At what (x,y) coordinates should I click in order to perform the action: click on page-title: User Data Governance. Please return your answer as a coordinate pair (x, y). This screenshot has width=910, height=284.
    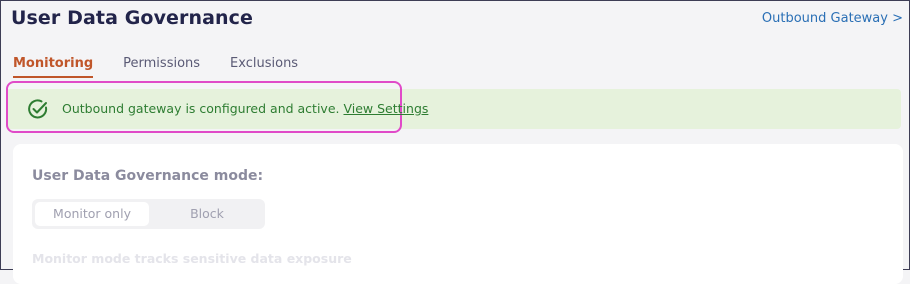
    Looking at the image, I should click on (132, 18).